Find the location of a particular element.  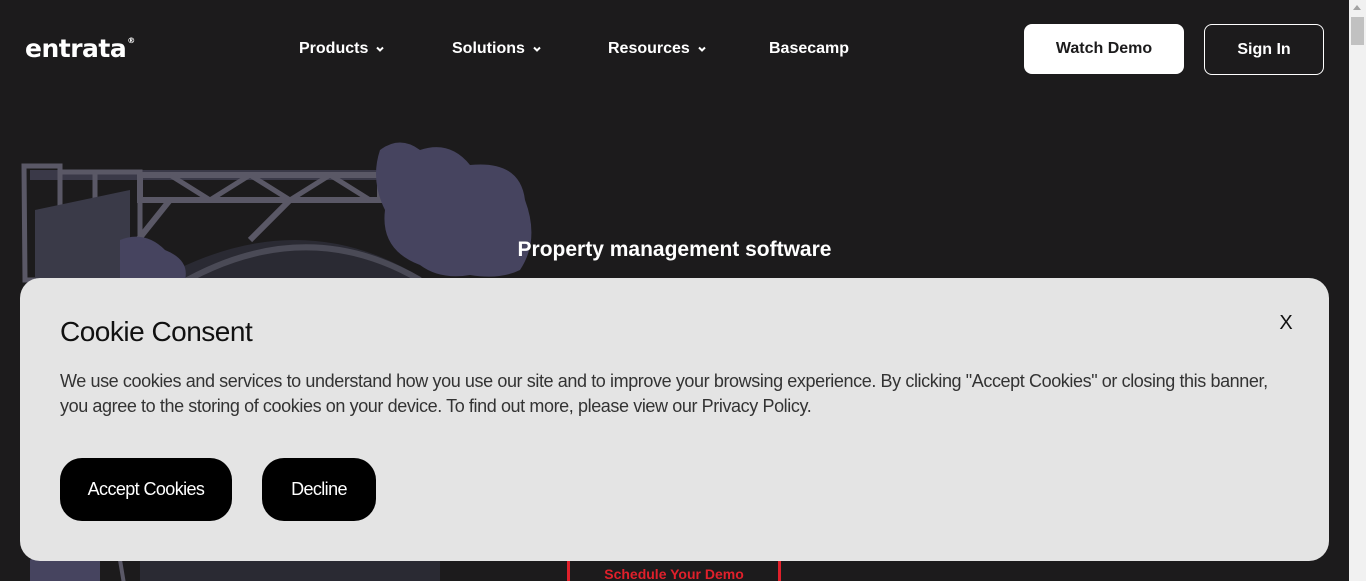

nav-products-label: Products is located at coordinates (334, 48).